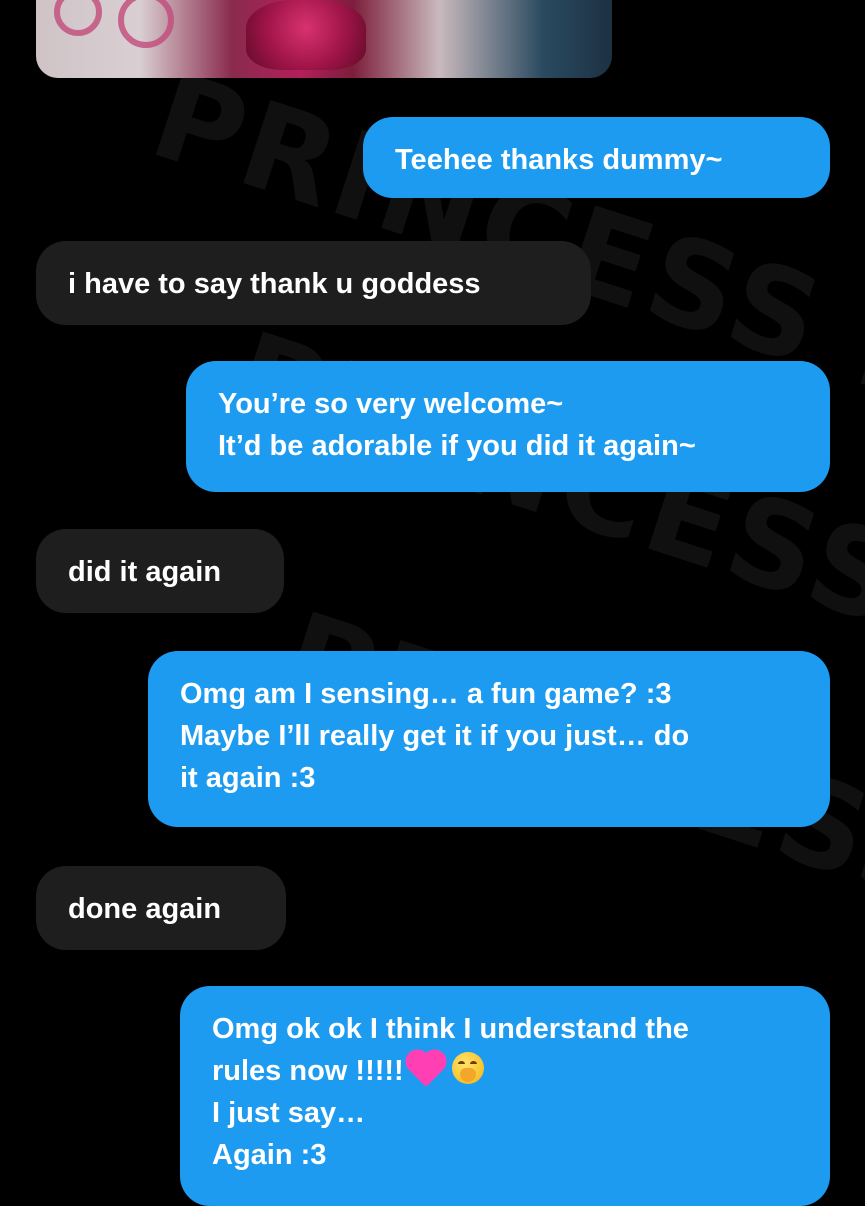  I want to click on message-text: Omg ok ok I think I understand the, so click(450, 1029).